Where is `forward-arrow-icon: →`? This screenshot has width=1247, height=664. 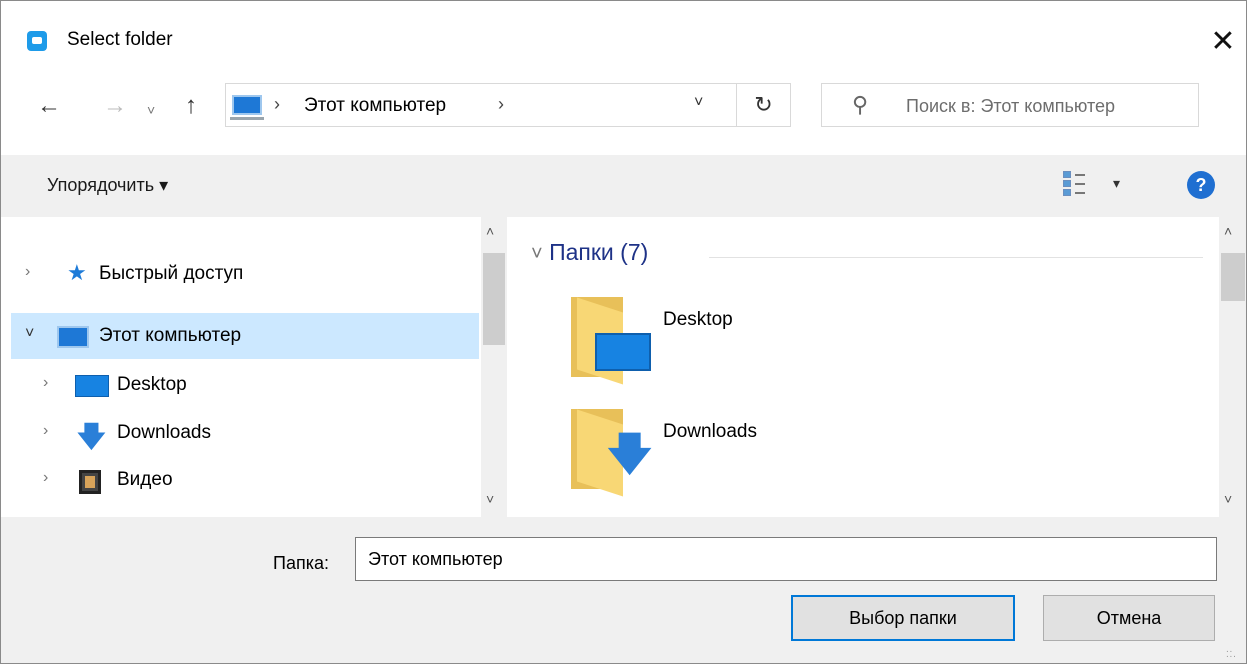
forward-arrow-icon: → is located at coordinates (115, 106).